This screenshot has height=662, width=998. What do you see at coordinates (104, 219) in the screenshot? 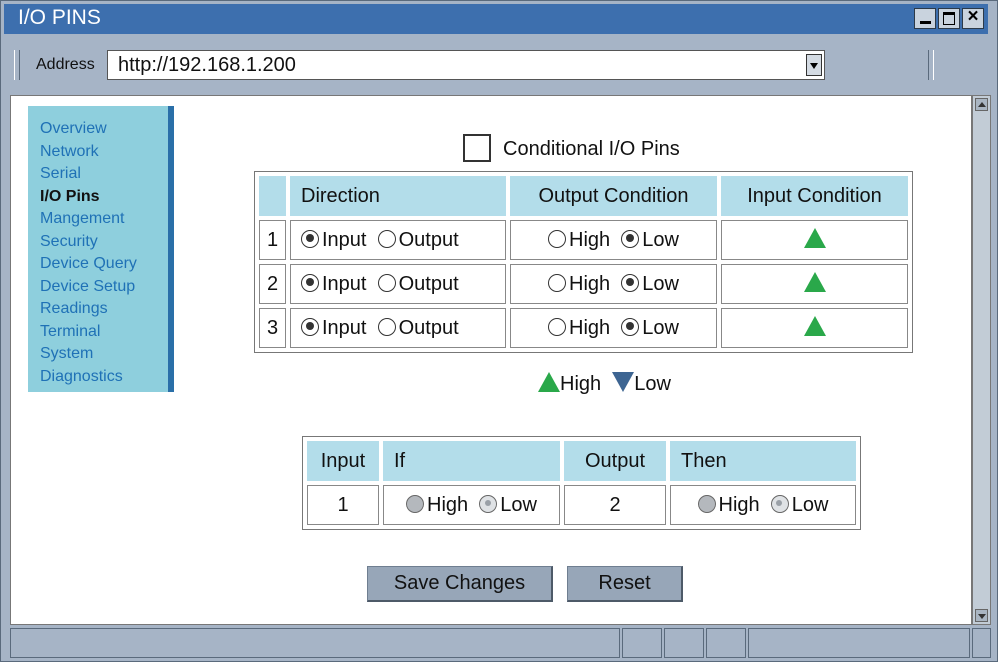
I see `nav-item-mangement: Mangement` at bounding box center [104, 219].